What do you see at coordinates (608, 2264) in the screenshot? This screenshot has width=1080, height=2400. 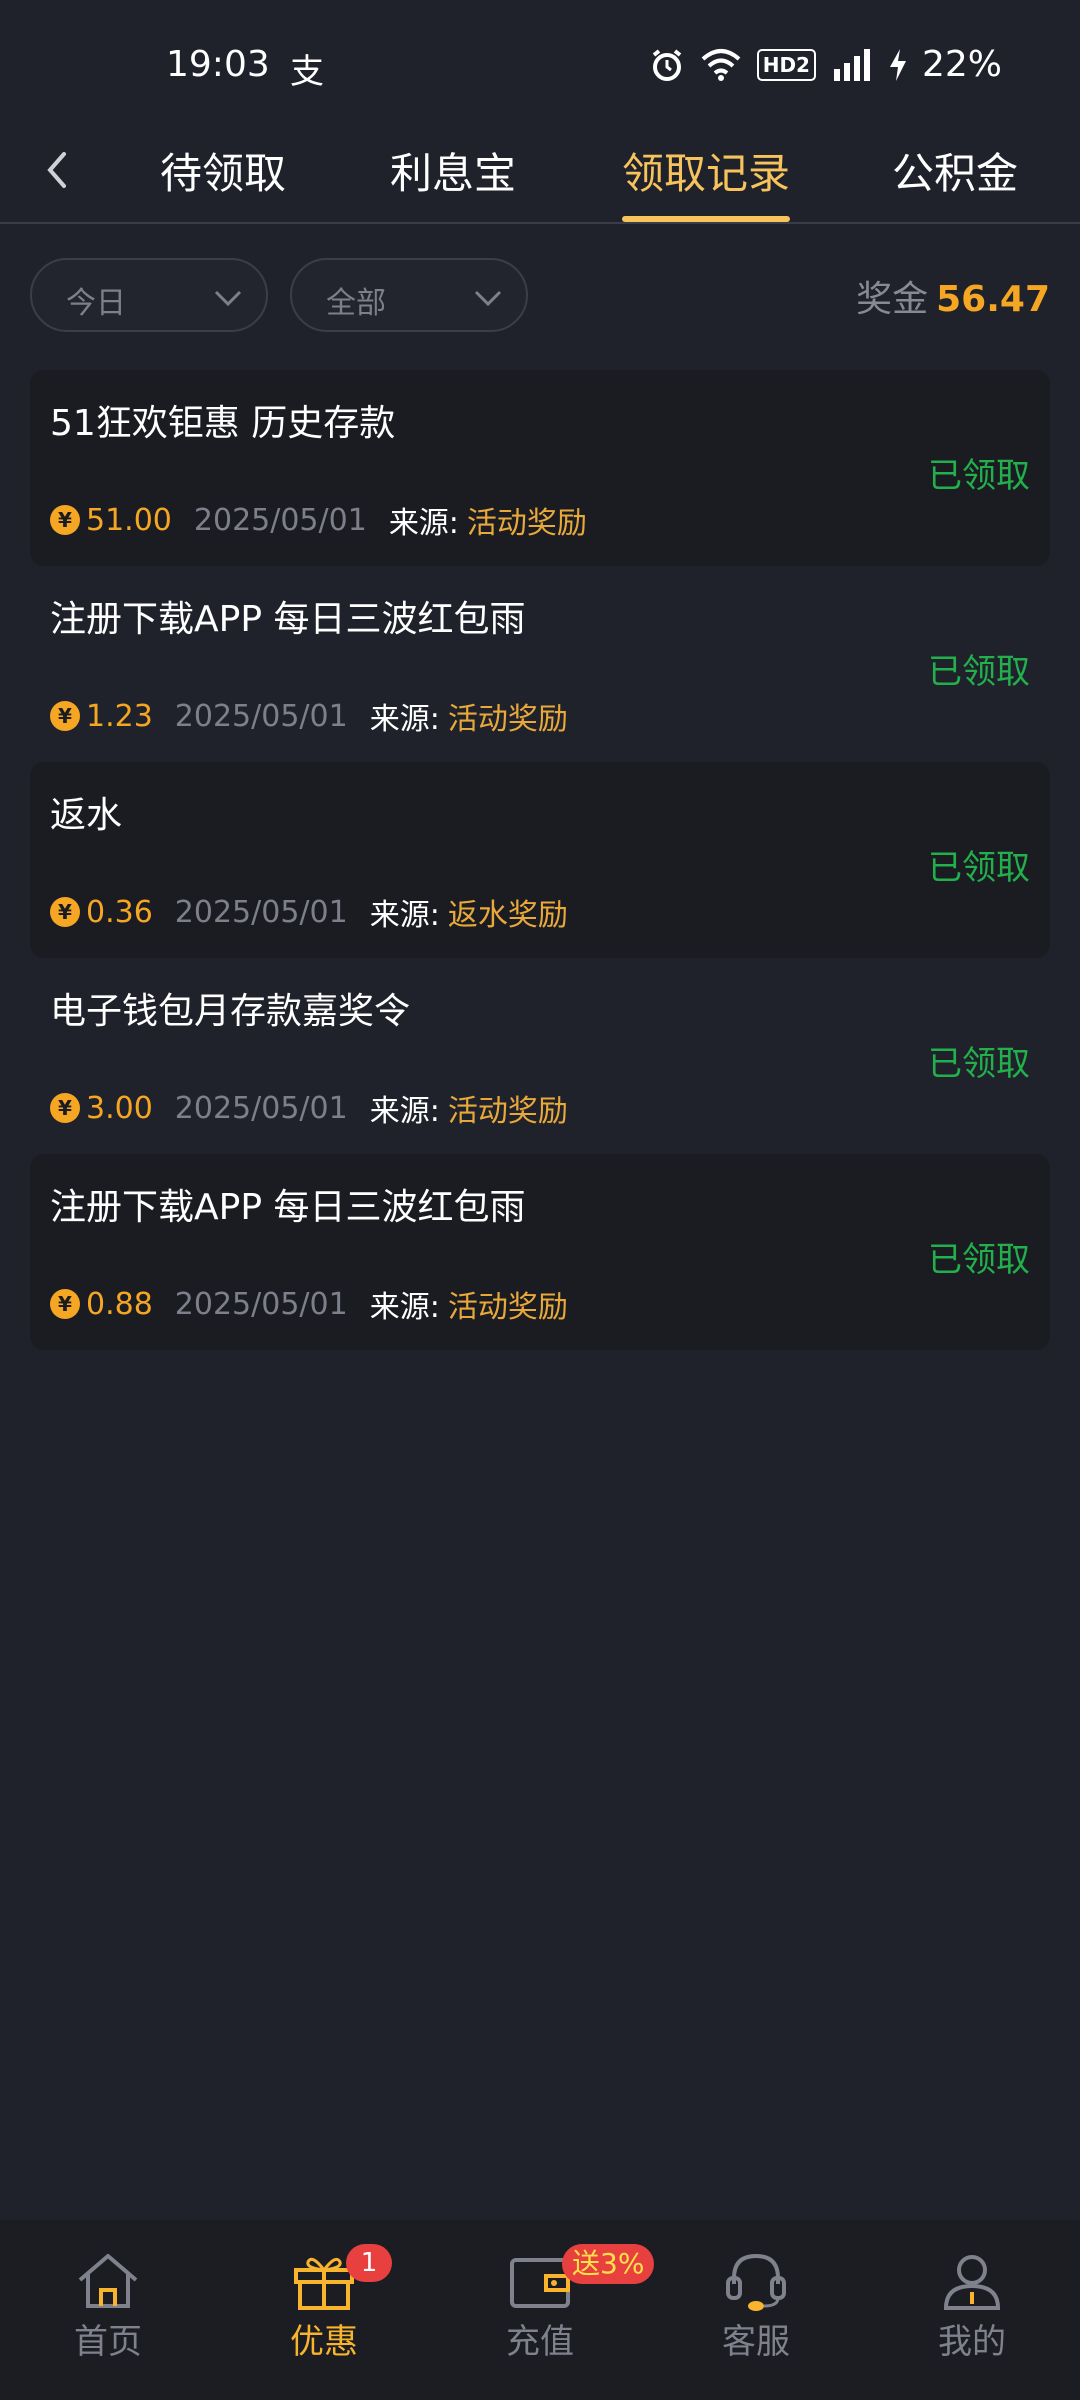 I see `promo-badge: 送3%` at bounding box center [608, 2264].